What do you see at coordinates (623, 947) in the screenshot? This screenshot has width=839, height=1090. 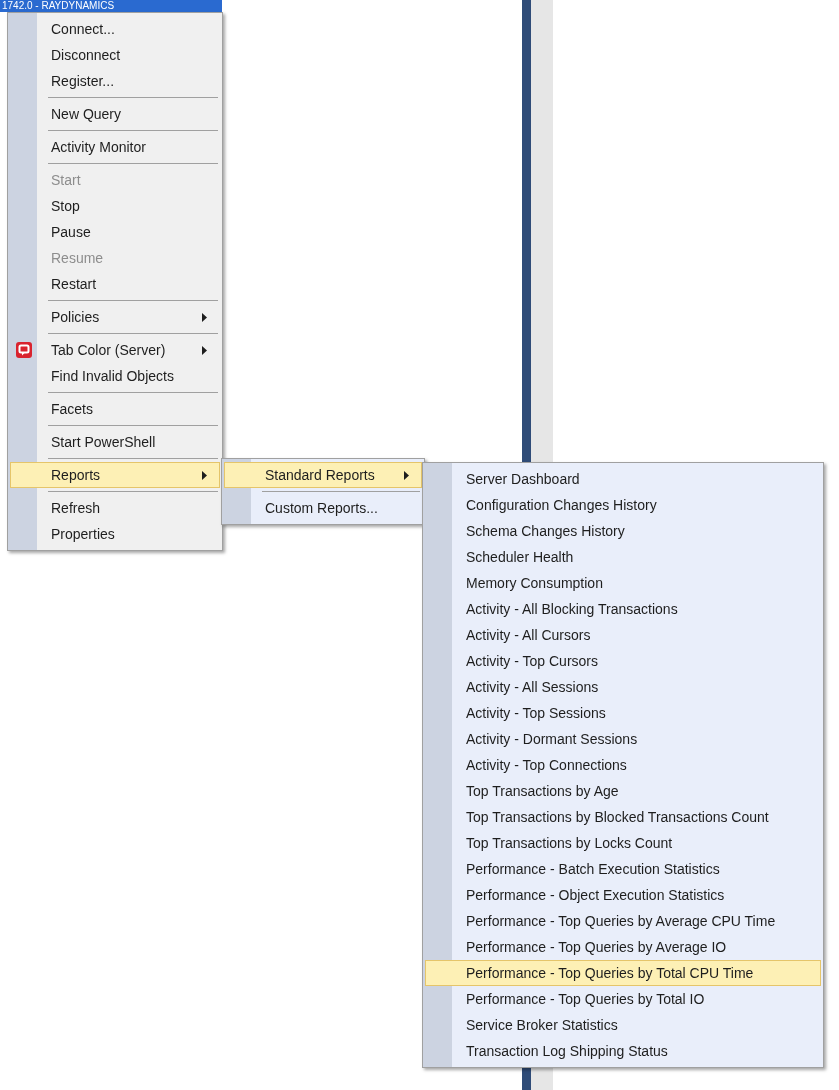 I see `menu-item: Performance - Top Queries by Average IO` at bounding box center [623, 947].